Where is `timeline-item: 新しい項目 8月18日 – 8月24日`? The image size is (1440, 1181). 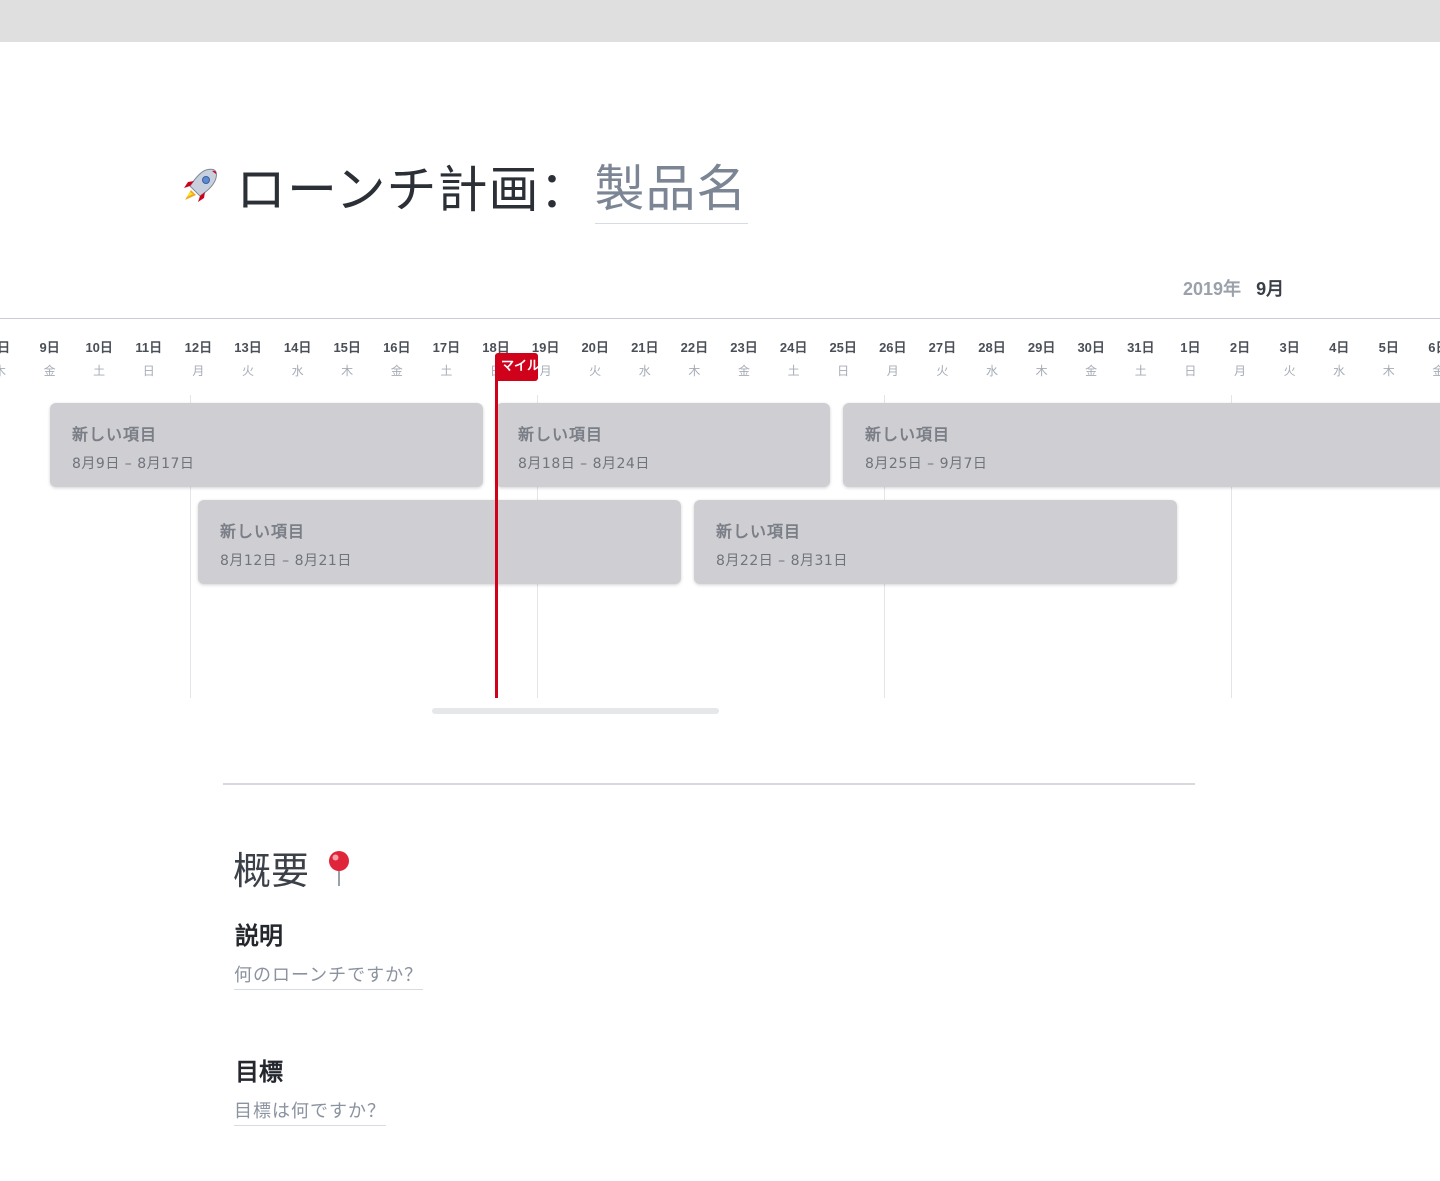 timeline-item: 新しい項目 8月18日 – 8月24日 is located at coordinates (663, 445).